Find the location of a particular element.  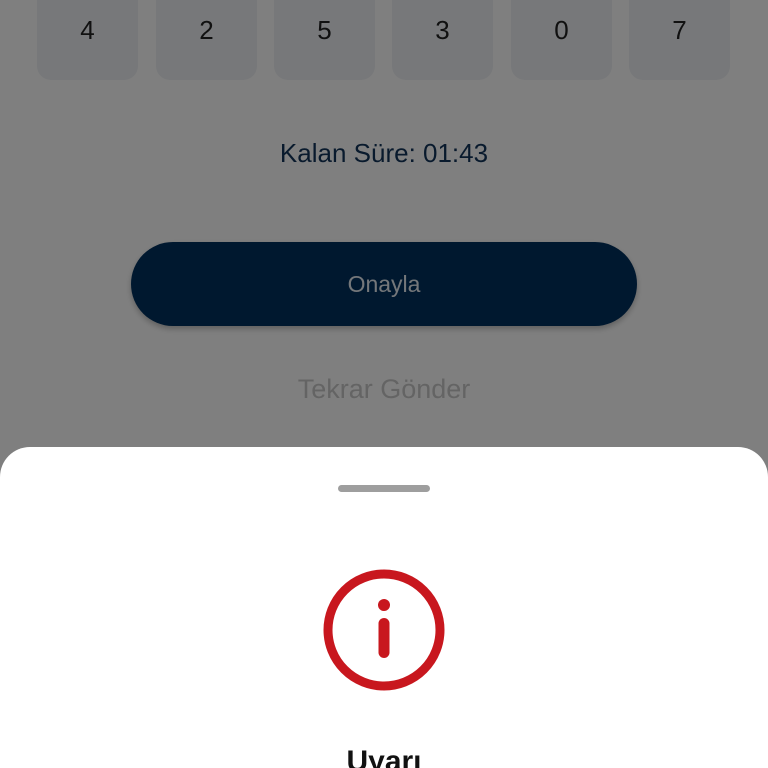

sheet-title: Uyarı is located at coordinates (384, 756).